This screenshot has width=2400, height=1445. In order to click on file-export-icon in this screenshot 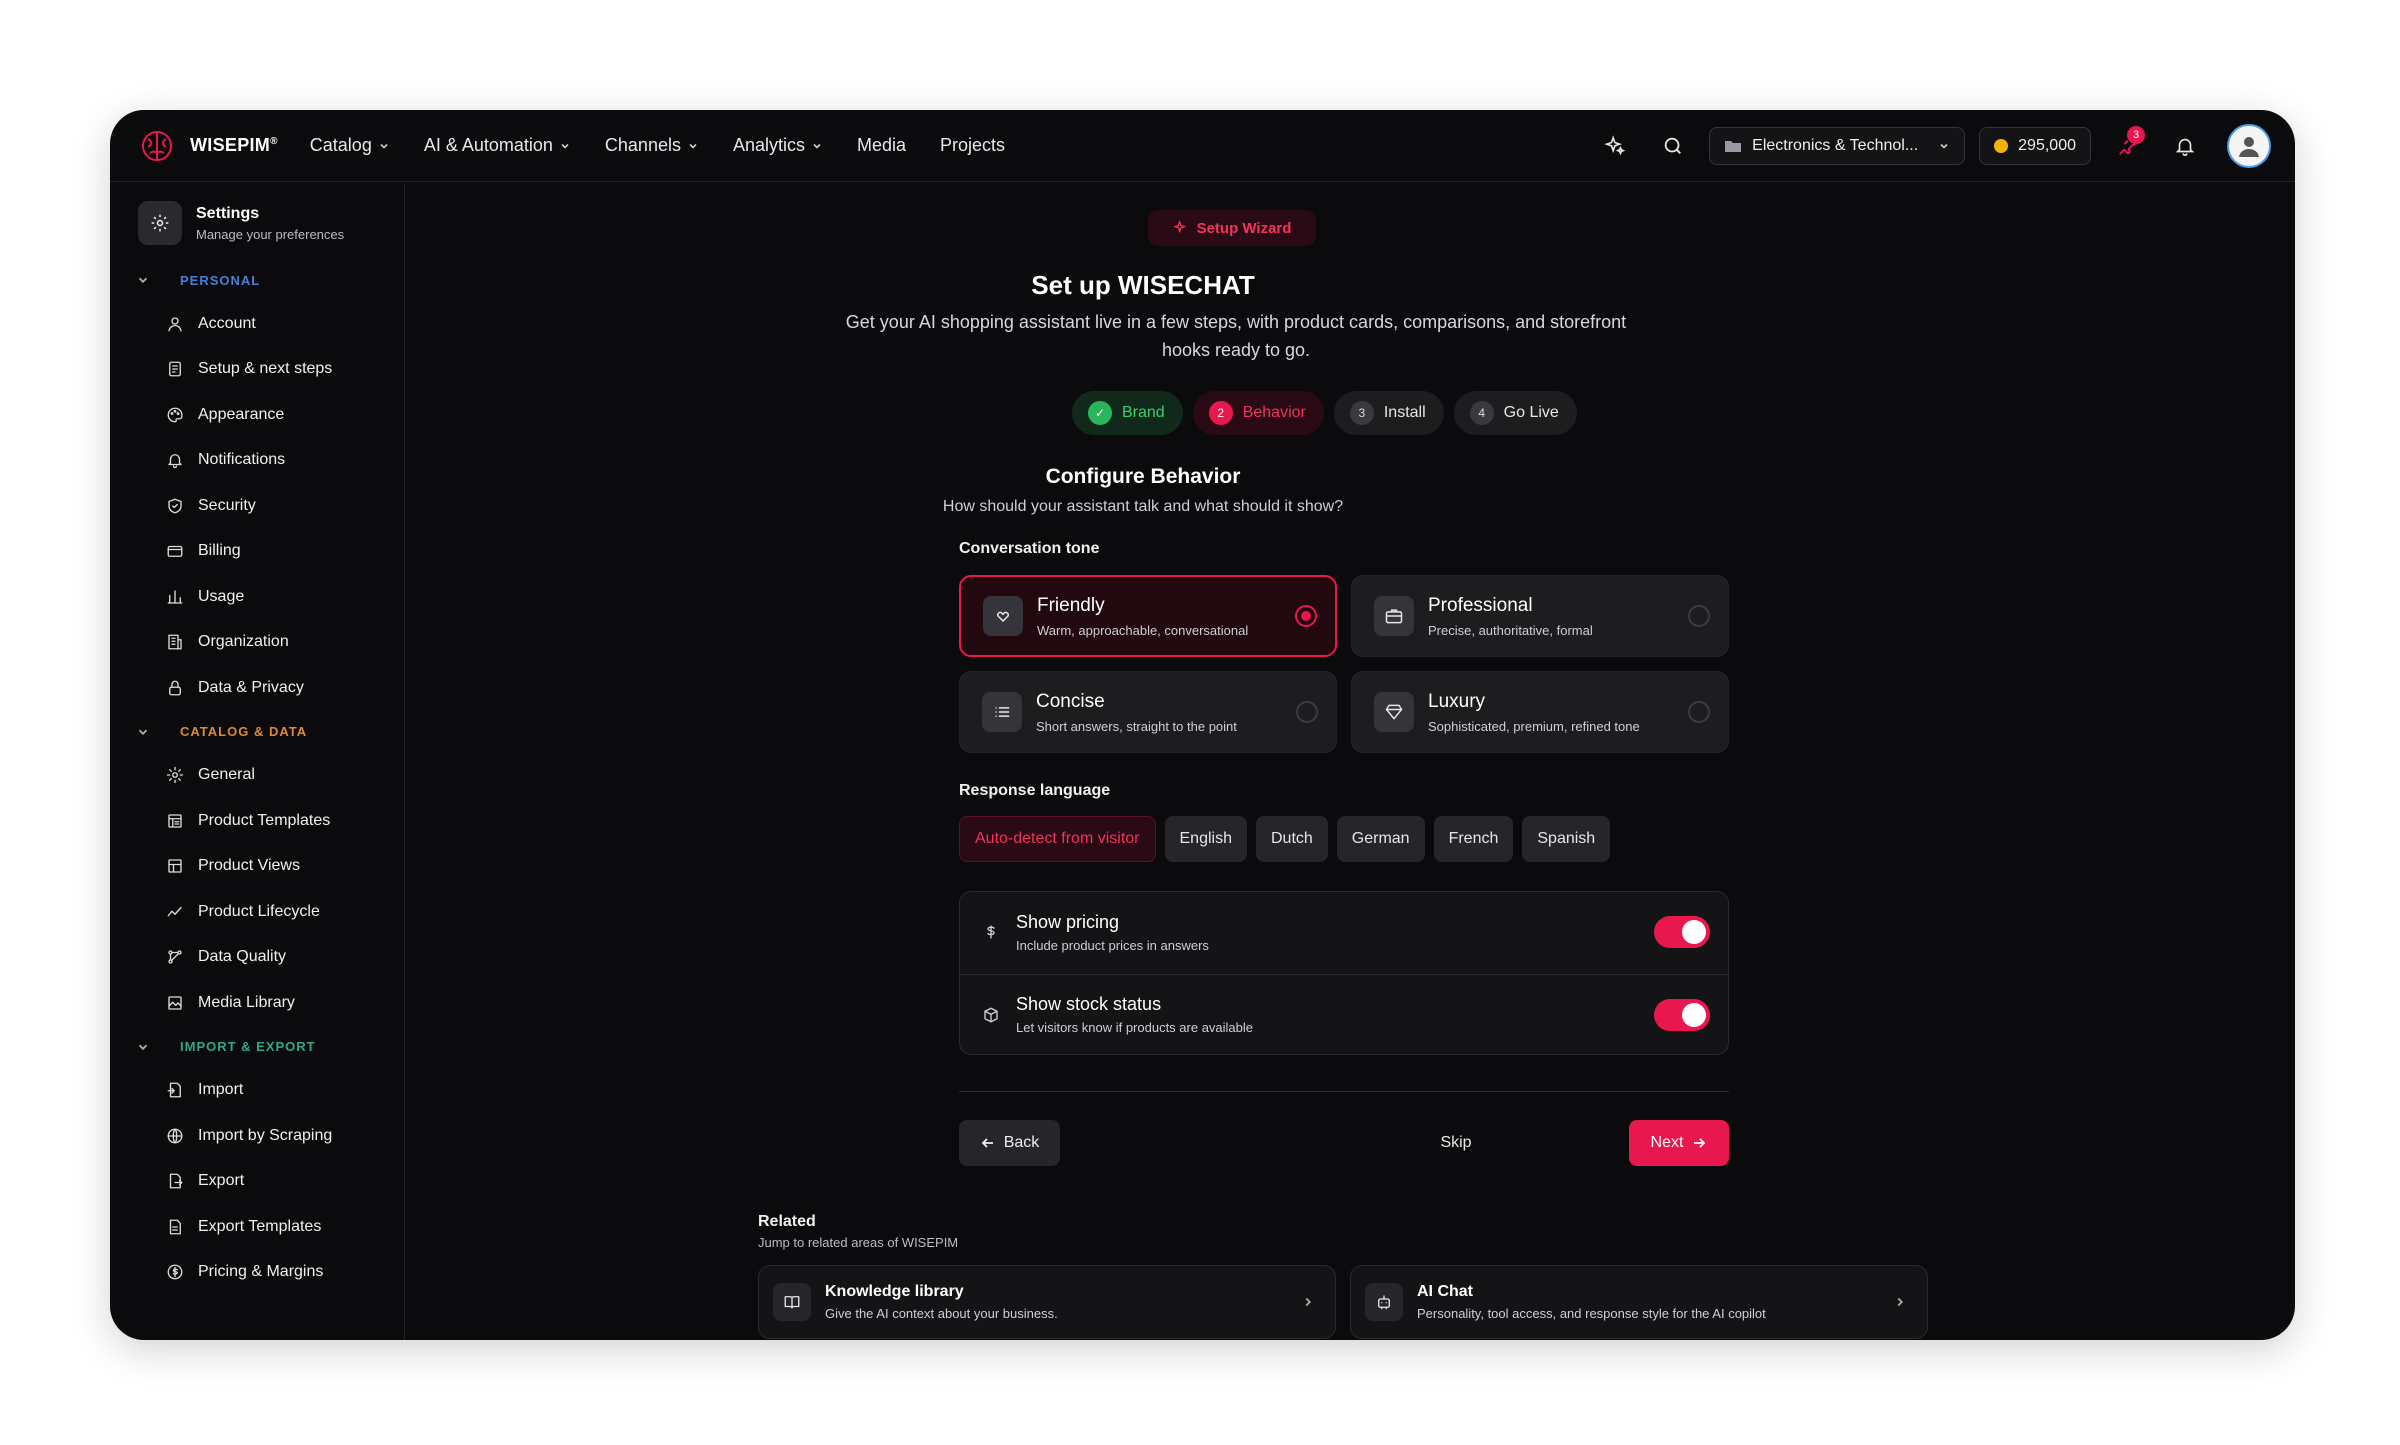, I will do `click(175, 1181)`.